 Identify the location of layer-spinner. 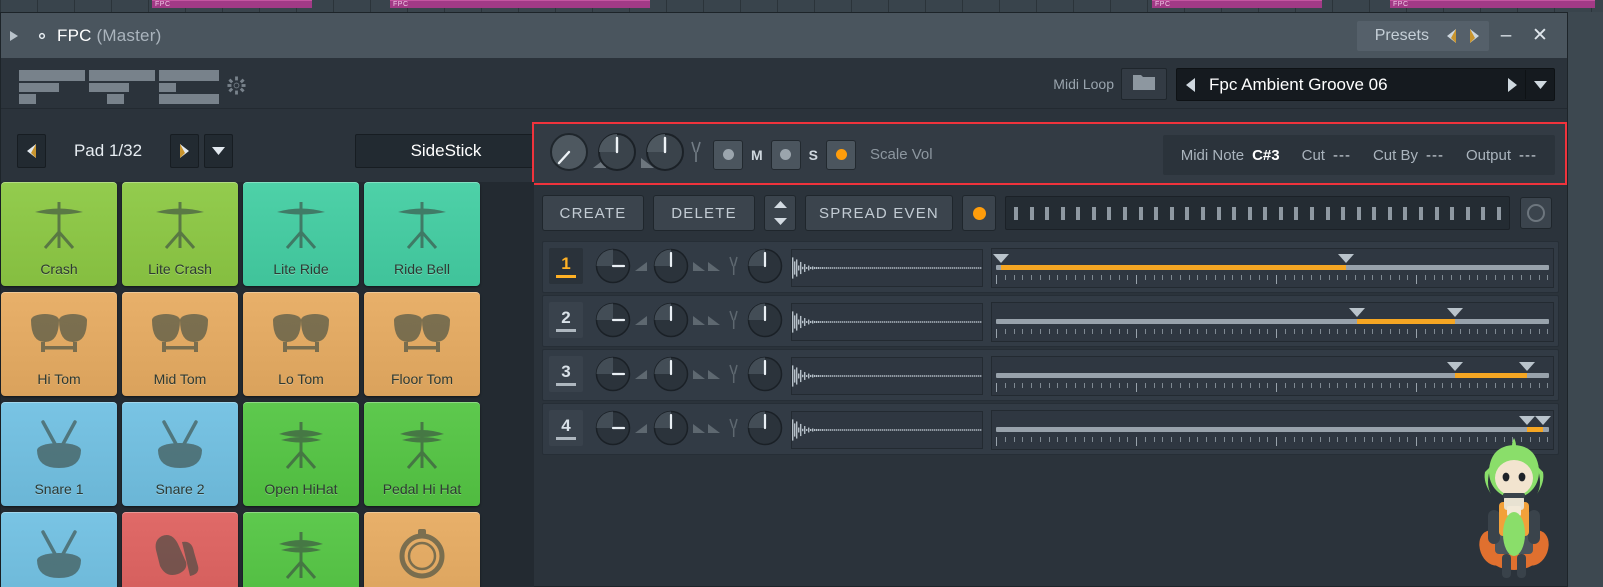
(780, 213).